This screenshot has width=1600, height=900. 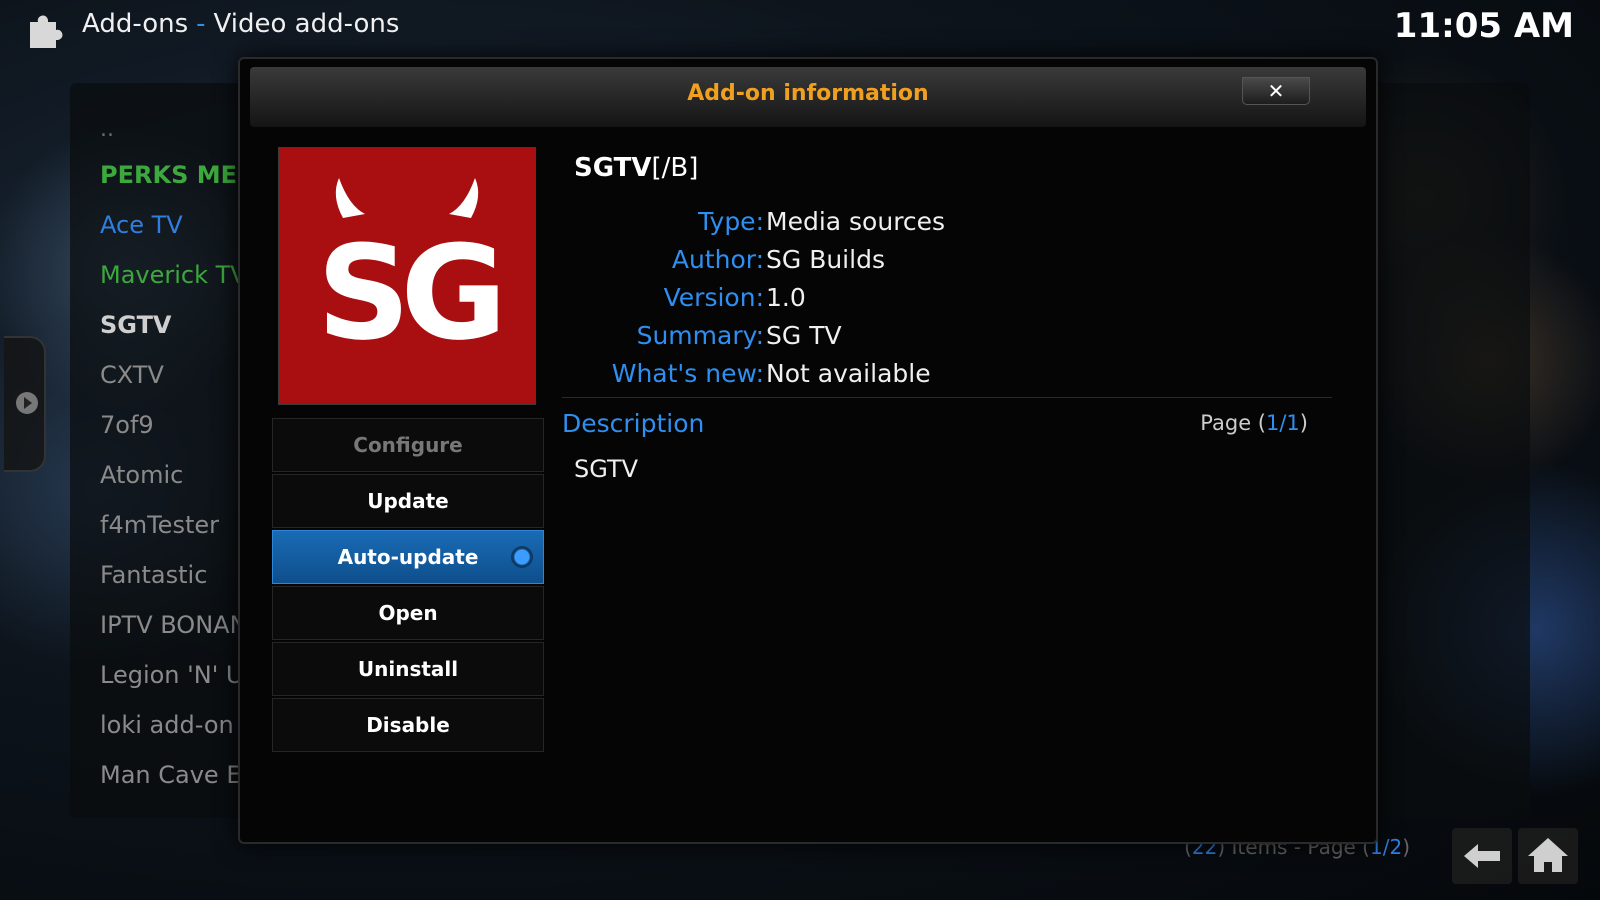 I want to click on addon-thumbnail: SG, so click(x=407, y=276).